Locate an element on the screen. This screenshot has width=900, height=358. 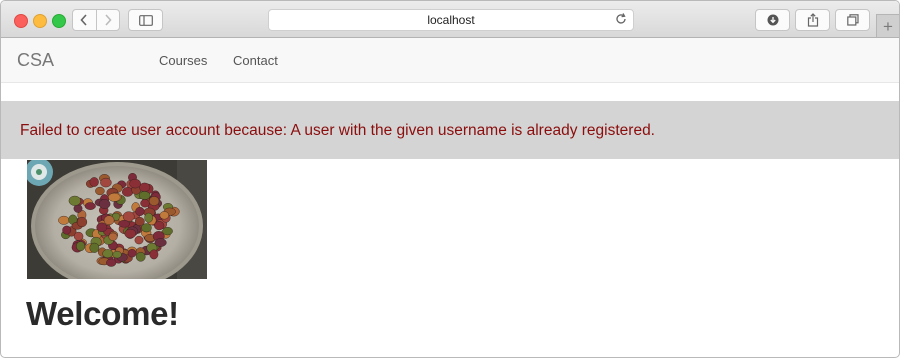
plus-icon: + is located at coordinates (888, 26).